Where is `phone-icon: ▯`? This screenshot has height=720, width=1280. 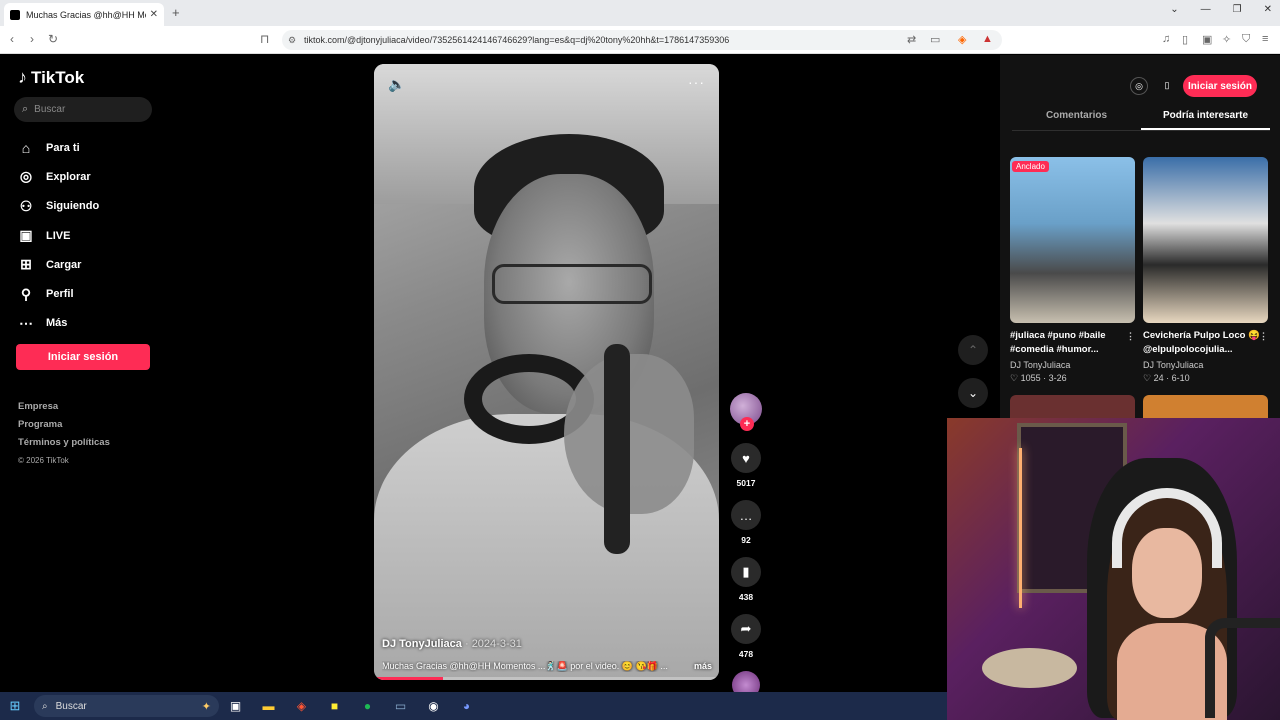
phone-icon: ▯ is located at coordinates (1167, 86).